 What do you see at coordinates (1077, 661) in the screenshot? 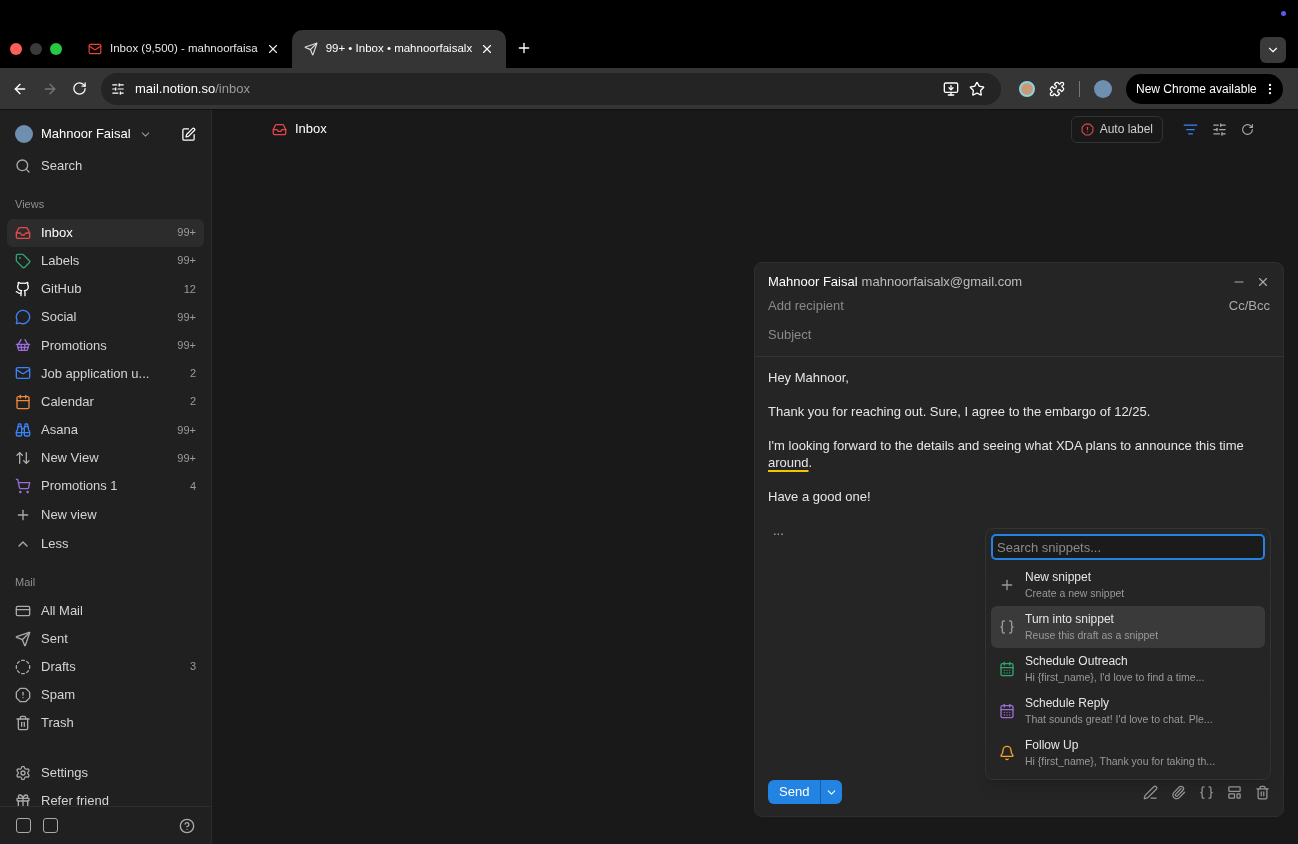
I see `snippet-title: Schedule Outreach` at bounding box center [1077, 661].